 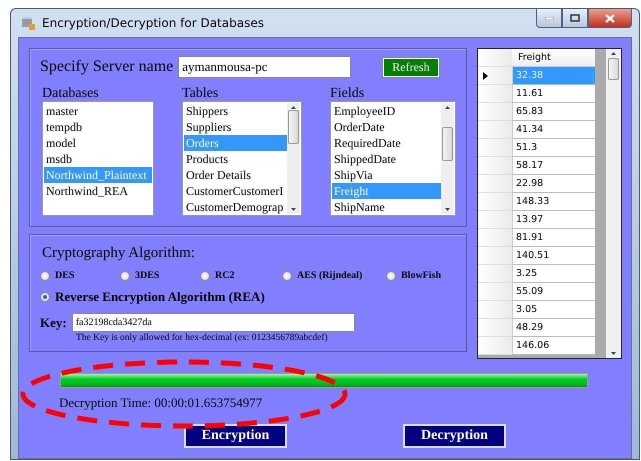 What do you see at coordinates (28, 23) in the screenshot?
I see `database-icon` at bounding box center [28, 23].